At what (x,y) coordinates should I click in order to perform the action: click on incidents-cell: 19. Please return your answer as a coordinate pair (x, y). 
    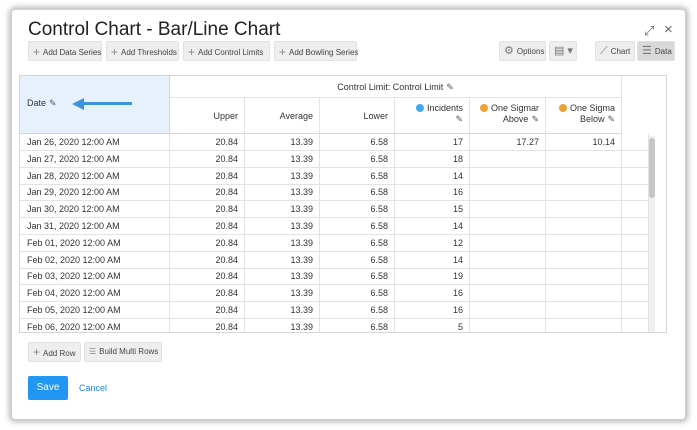
    Looking at the image, I should click on (432, 277).